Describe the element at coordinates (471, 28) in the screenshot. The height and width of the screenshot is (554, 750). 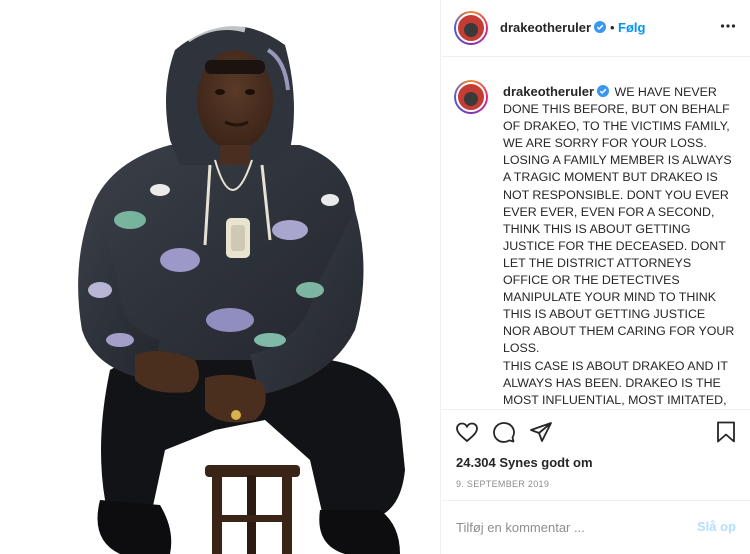
I see `avatar` at that location.